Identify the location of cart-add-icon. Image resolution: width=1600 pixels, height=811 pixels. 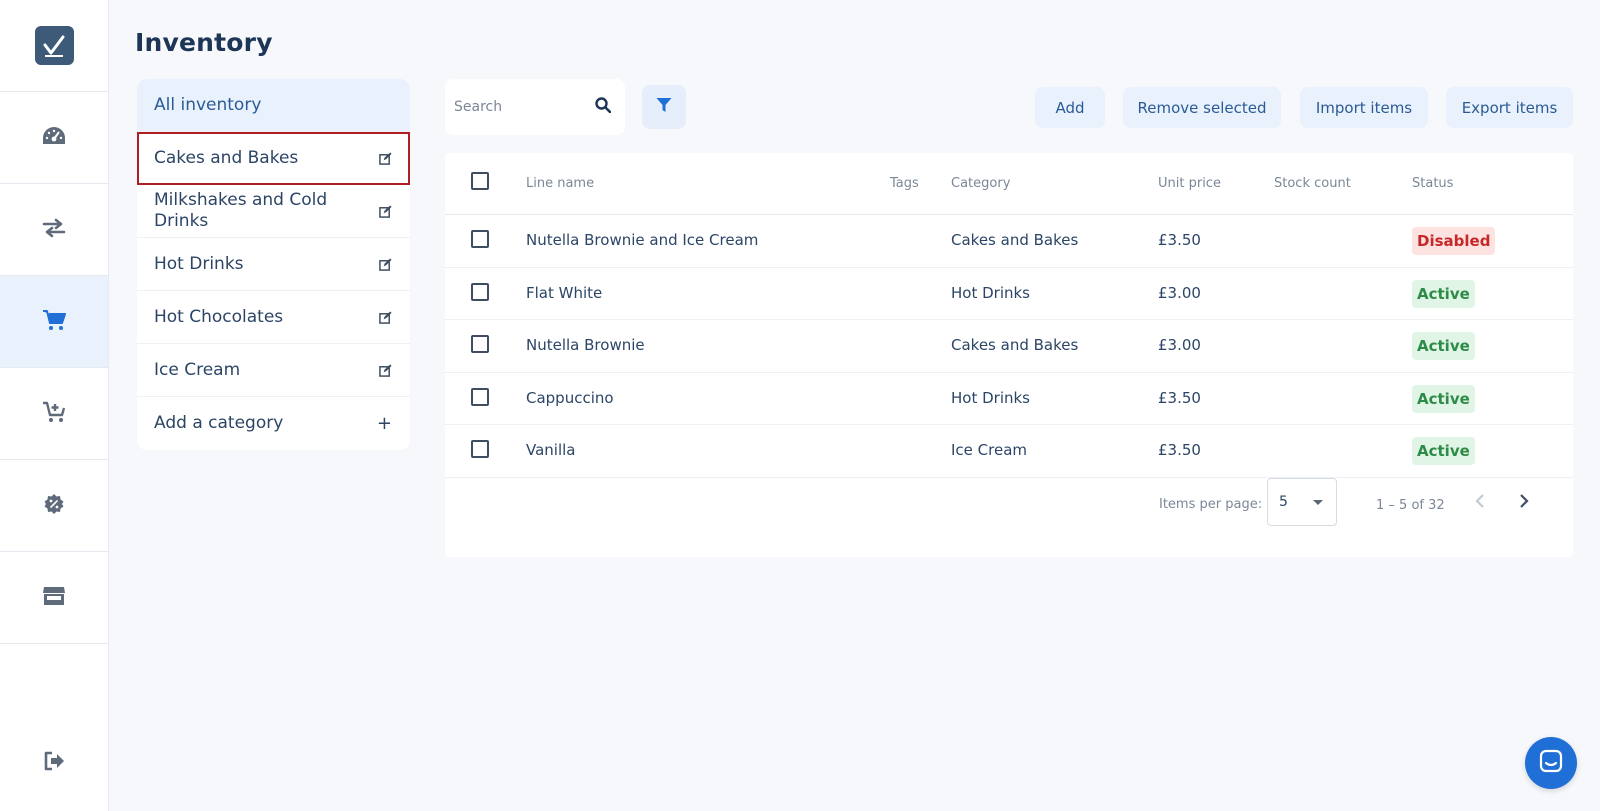
(54, 414).